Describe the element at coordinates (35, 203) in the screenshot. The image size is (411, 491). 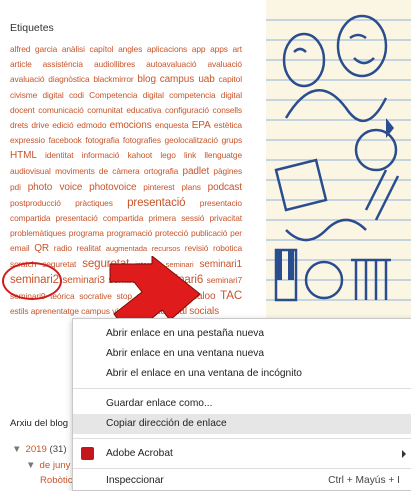
I see `tag-link: postproducció` at that location.